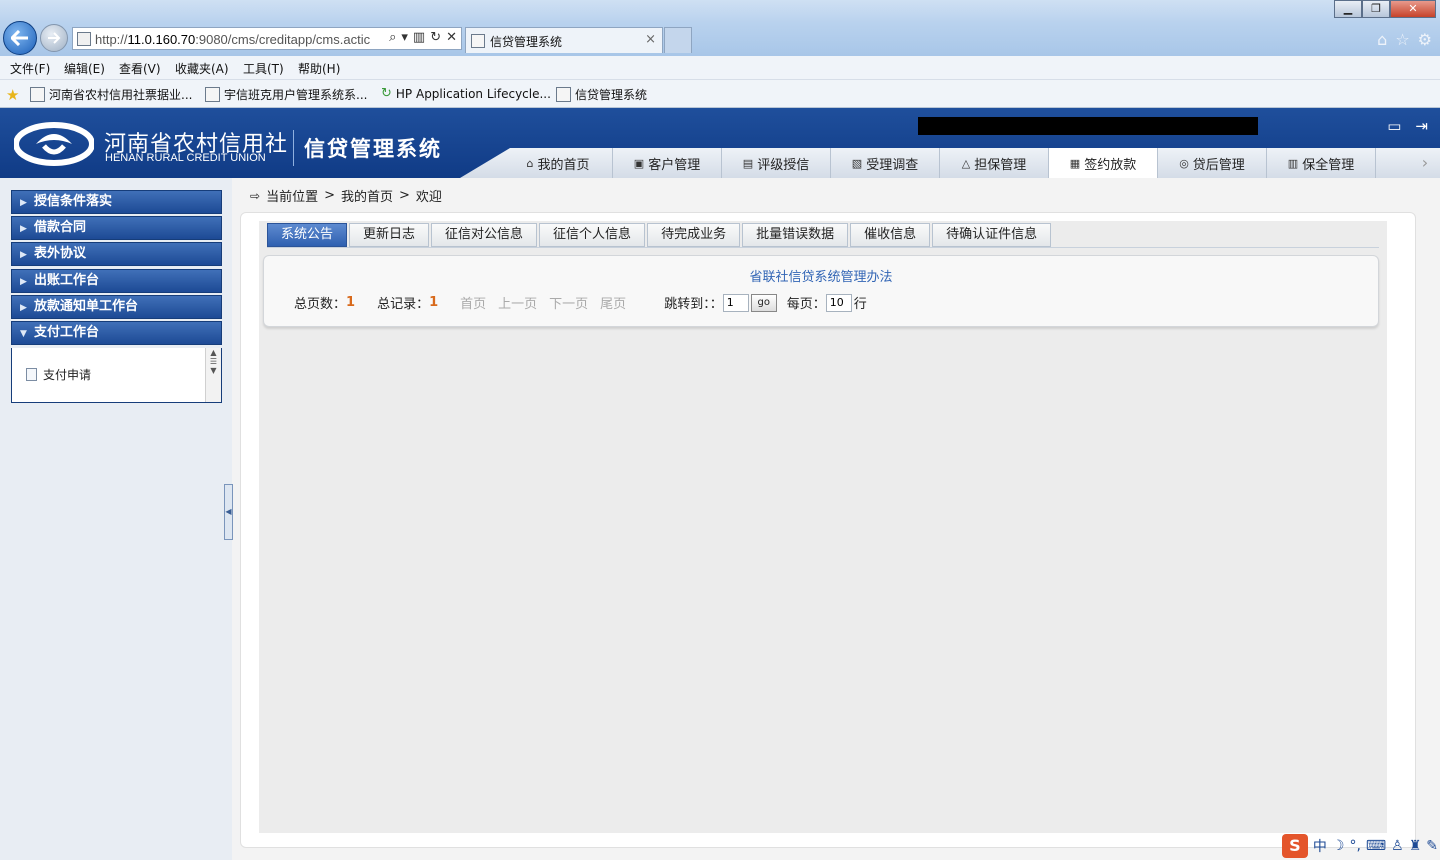 Image resolution: width=1440 pixels, height=860 pixels. Describe the element at coordinates (20, 38) in the screenshot. I see `back-button` at that location.